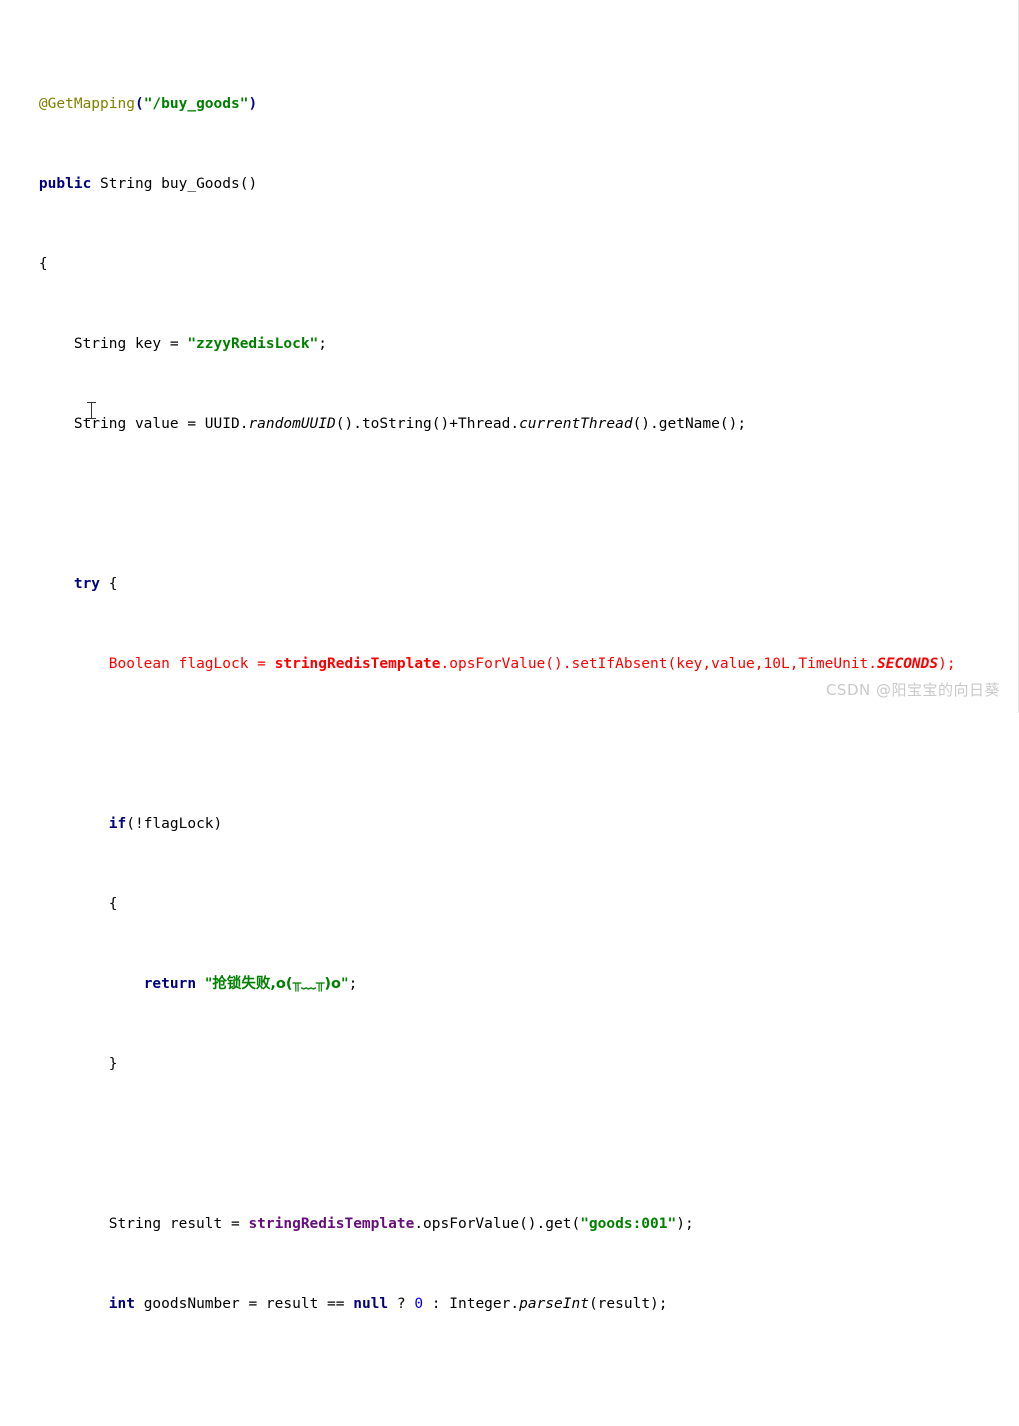 The height and width of the screenshot is (1426, 1019). What do you see at coordinates (253, 344) in the screenshot?
I see `string-lock-key: "zzyyRedisLock"` at bounding box center [253, 344].